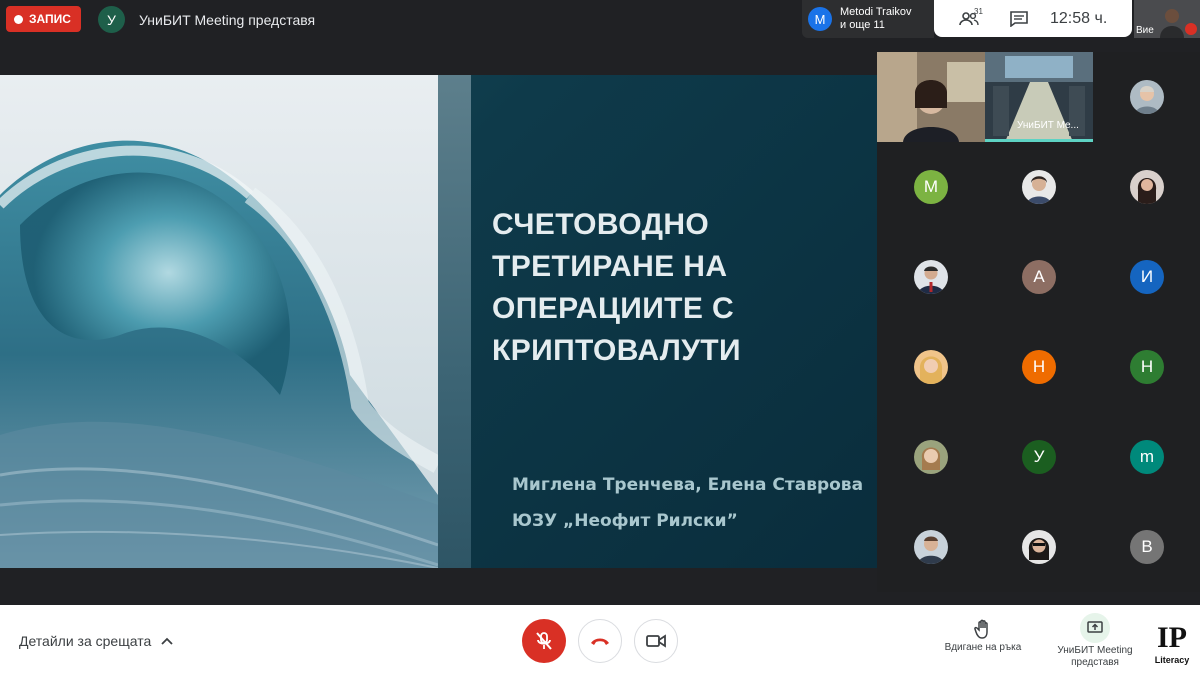 The height and width of the screenshot is (675, 1200). What do you see at coordinates (85, 641) in the screenshot?
I see `meeting-details-label: Детайли за срещата` at bounding box center [85, 641].